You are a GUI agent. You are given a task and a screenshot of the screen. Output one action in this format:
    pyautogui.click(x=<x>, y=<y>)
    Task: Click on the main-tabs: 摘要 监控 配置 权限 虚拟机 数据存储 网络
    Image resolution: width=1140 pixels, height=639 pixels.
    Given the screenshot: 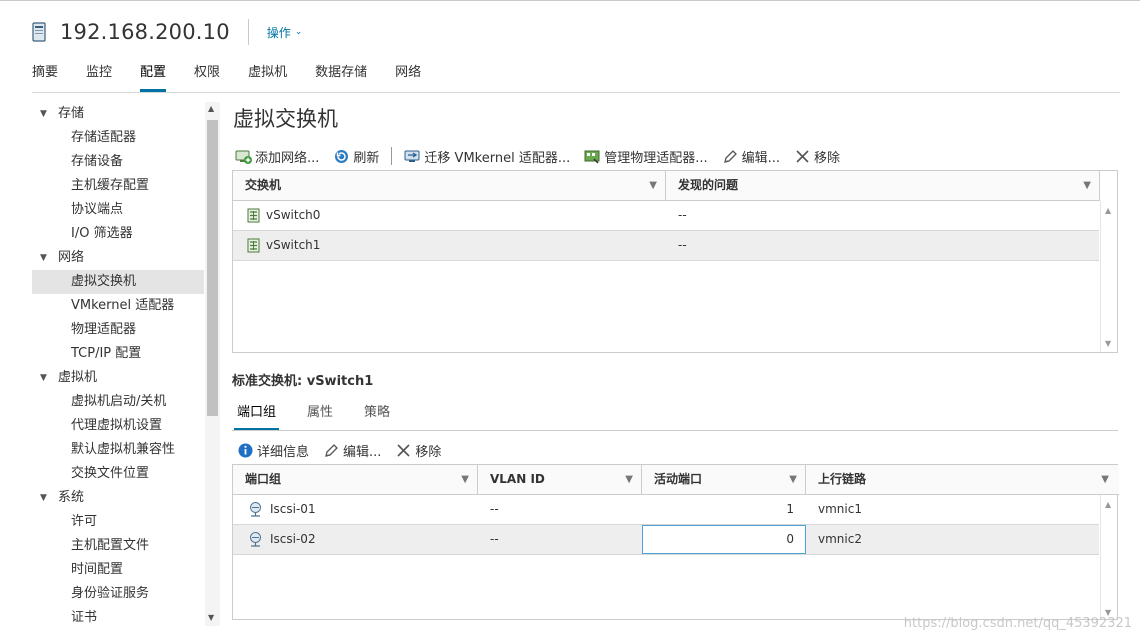 What is the action you would take?
    pyautogui.click(x=240, y=75)
    